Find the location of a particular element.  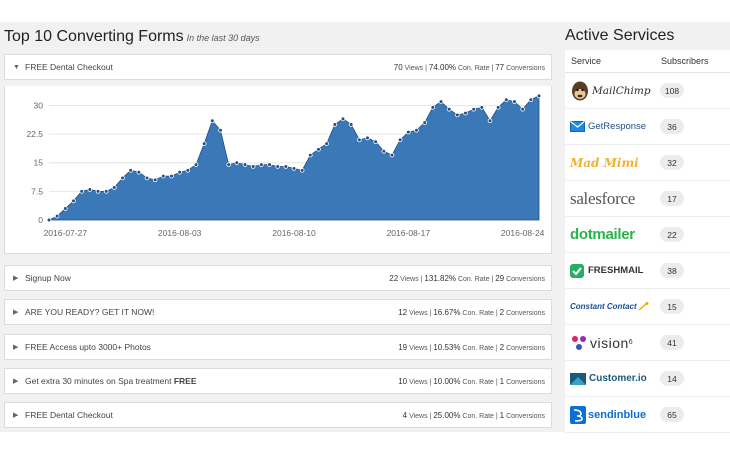

service-row: vision 6 41 is located at coordinates (647, 343).